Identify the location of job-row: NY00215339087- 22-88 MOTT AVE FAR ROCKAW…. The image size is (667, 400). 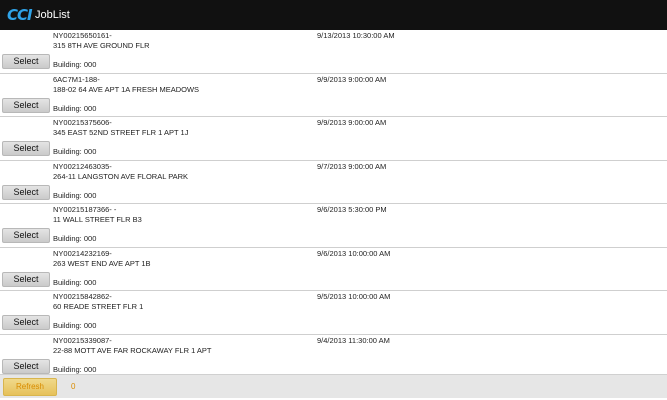
(333, 354).